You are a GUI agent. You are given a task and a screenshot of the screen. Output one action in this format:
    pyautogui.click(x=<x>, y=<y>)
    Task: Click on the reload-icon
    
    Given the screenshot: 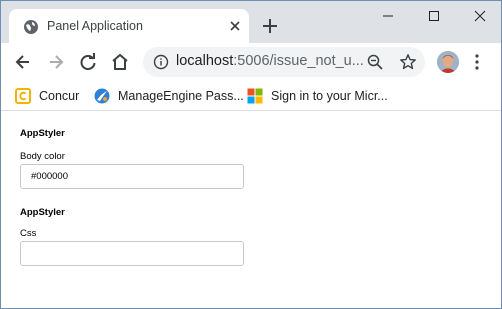 What is the action you would take?
    pyautogui.click(x=88, y=62)
    